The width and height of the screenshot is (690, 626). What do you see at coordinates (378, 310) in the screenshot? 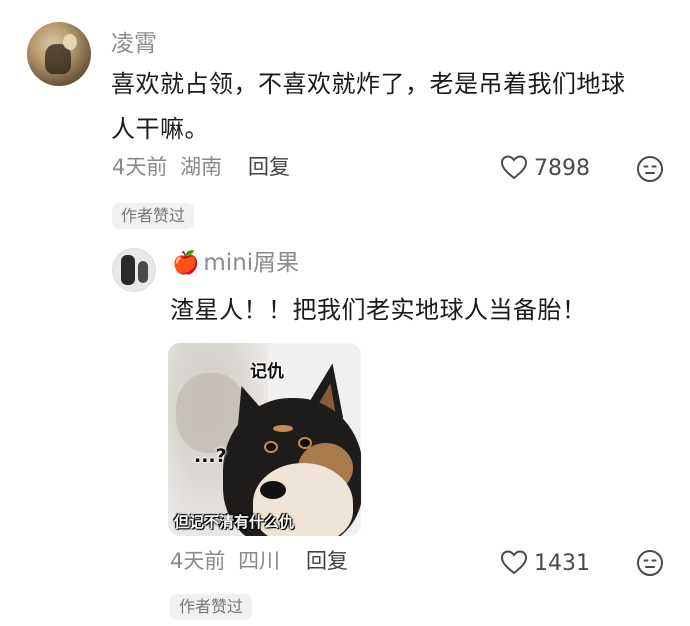
I see `reply-text: 渣星人！！把我们老实地球人当备胎！` at bounding box center [378, 310].